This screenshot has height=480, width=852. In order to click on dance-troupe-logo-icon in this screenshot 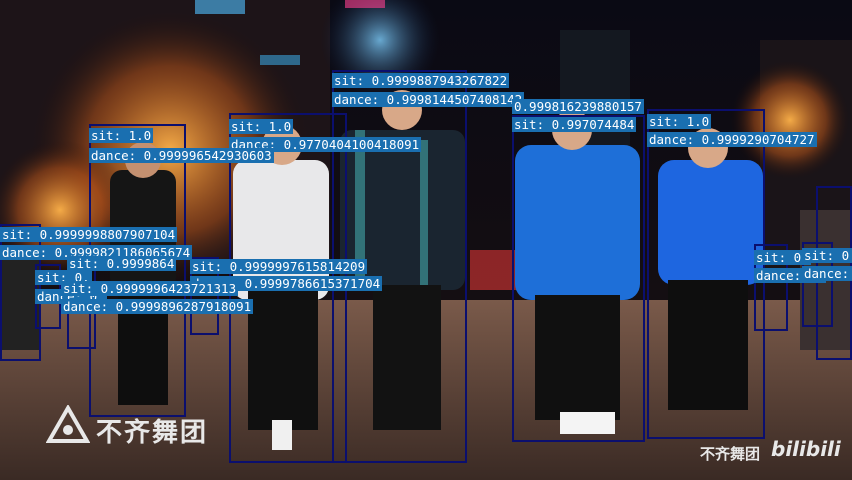, I will do `click(68, 424)`.